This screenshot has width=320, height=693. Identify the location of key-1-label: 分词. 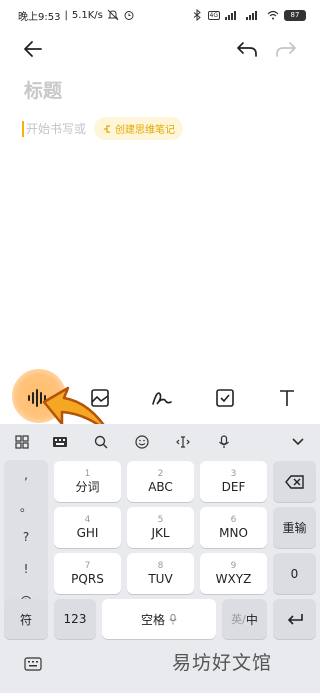
(87, 486).